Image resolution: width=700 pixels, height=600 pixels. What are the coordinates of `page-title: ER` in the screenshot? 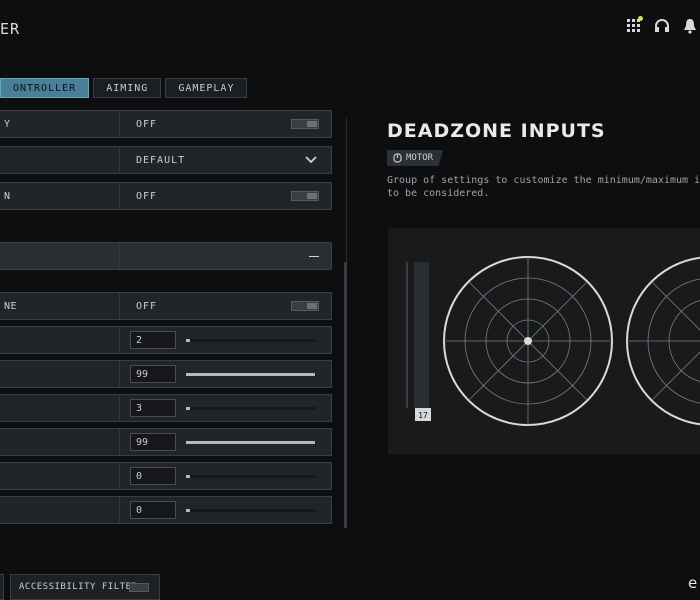 It's located at (10, 29).